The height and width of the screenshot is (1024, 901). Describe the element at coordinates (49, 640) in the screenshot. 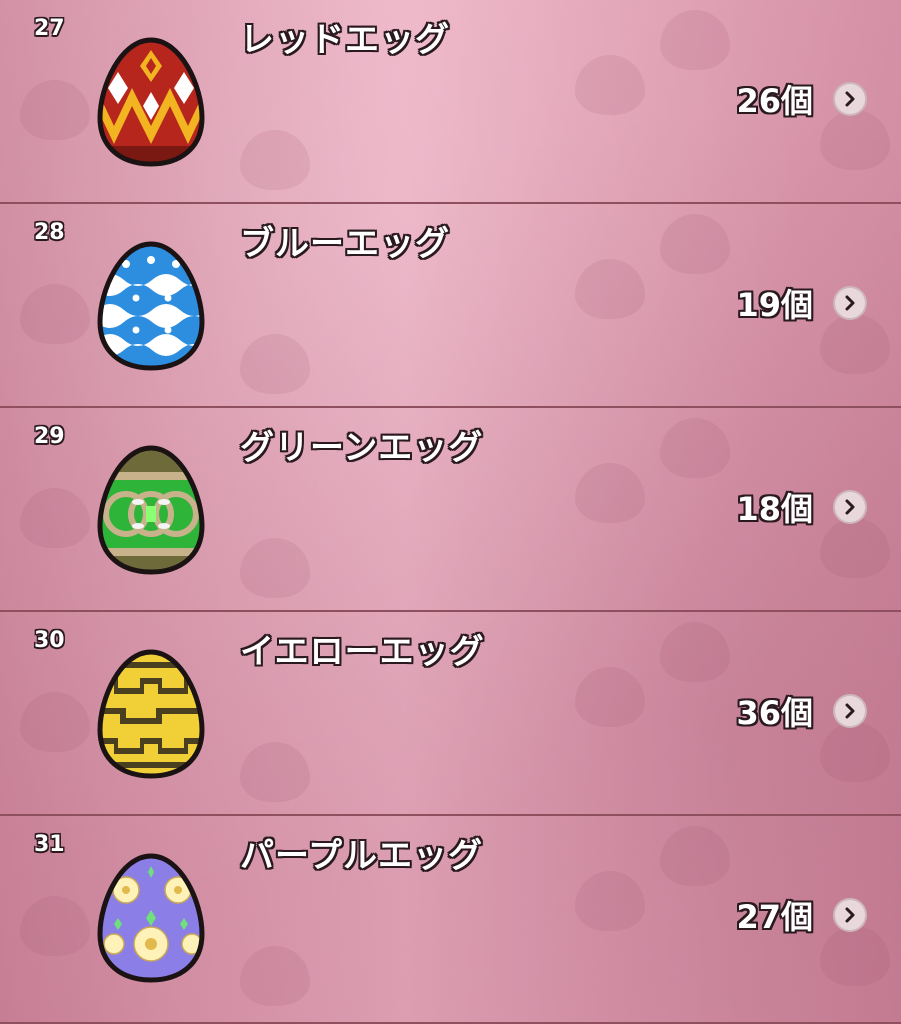

I see `item-number: 30` at that location.